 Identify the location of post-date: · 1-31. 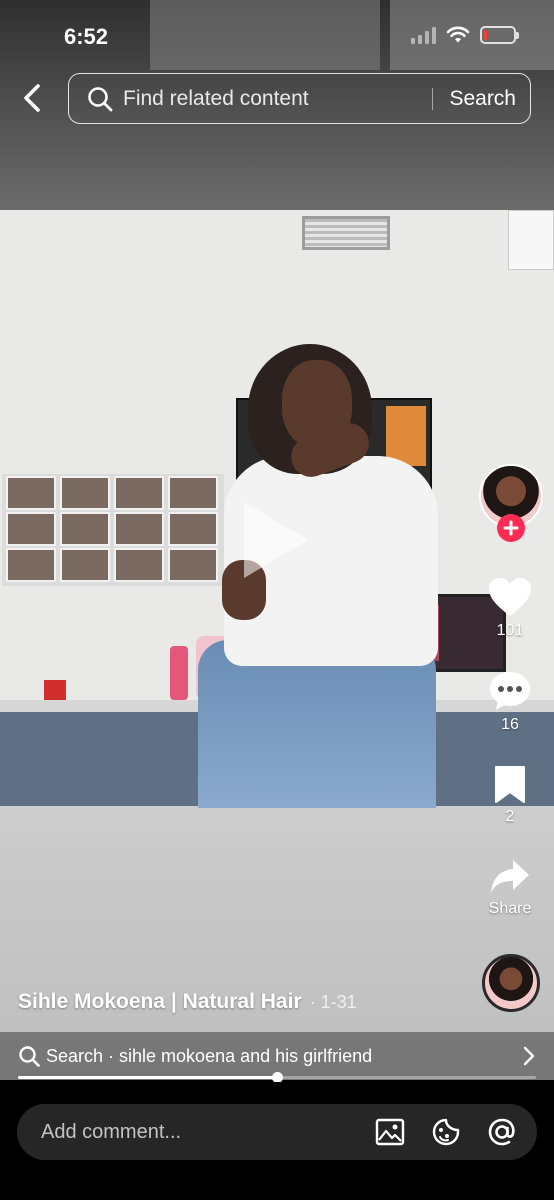
(333, 1002).